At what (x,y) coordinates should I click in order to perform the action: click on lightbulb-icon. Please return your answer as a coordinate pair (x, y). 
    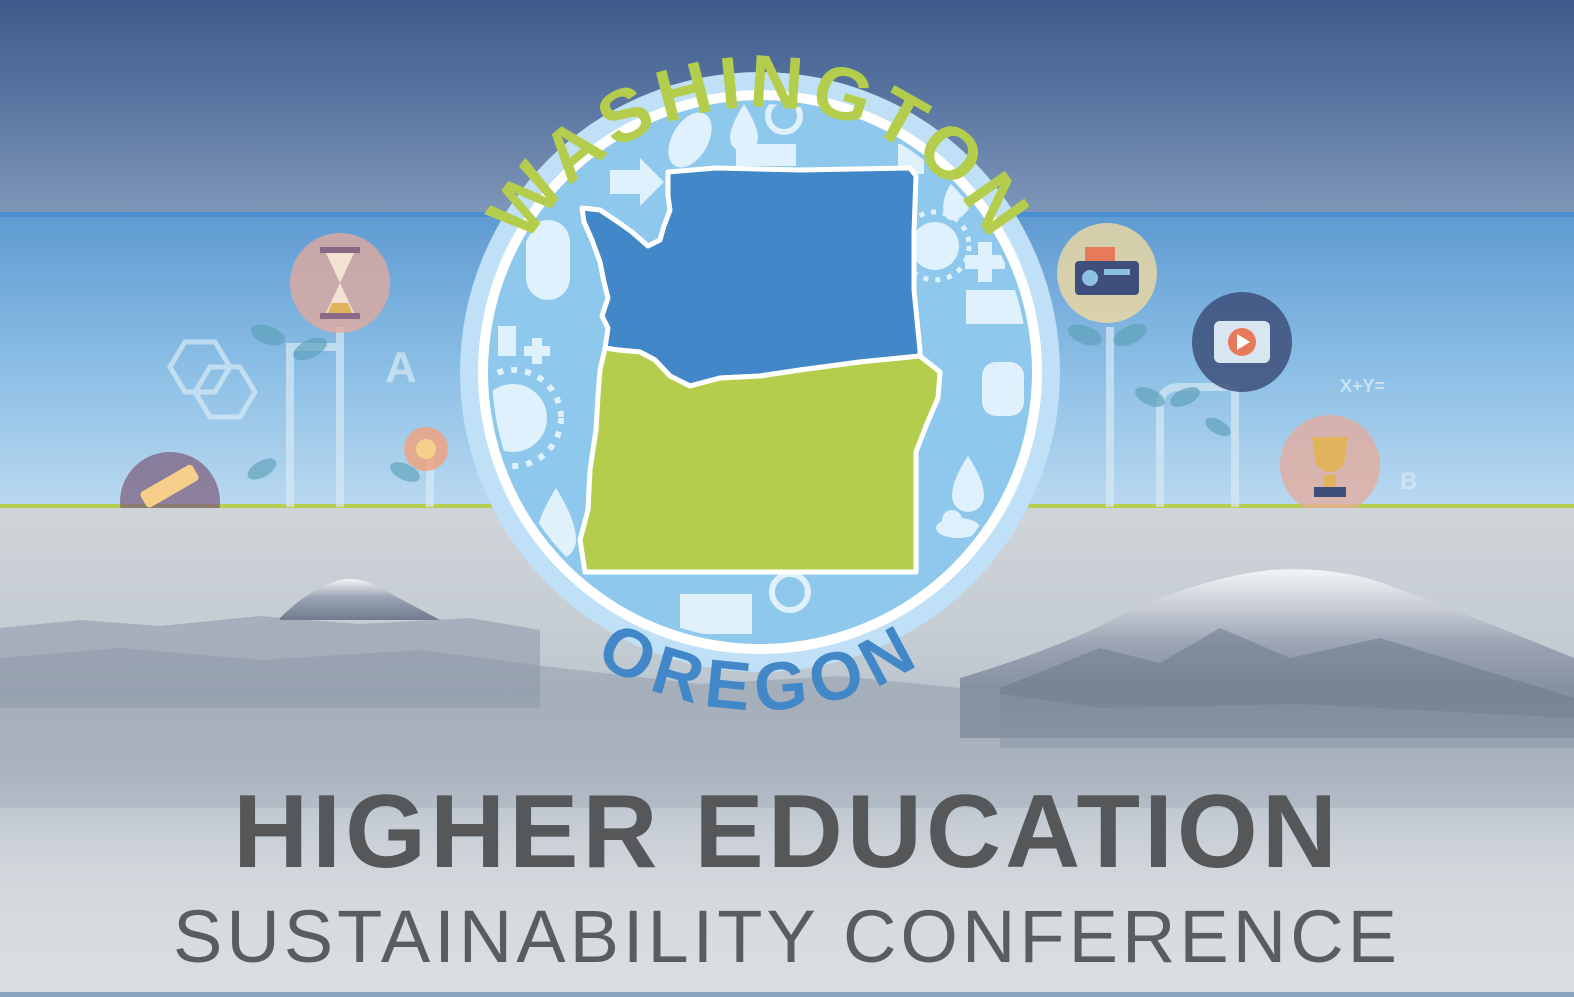
    Looking at the image, I should click on (1003, 389).